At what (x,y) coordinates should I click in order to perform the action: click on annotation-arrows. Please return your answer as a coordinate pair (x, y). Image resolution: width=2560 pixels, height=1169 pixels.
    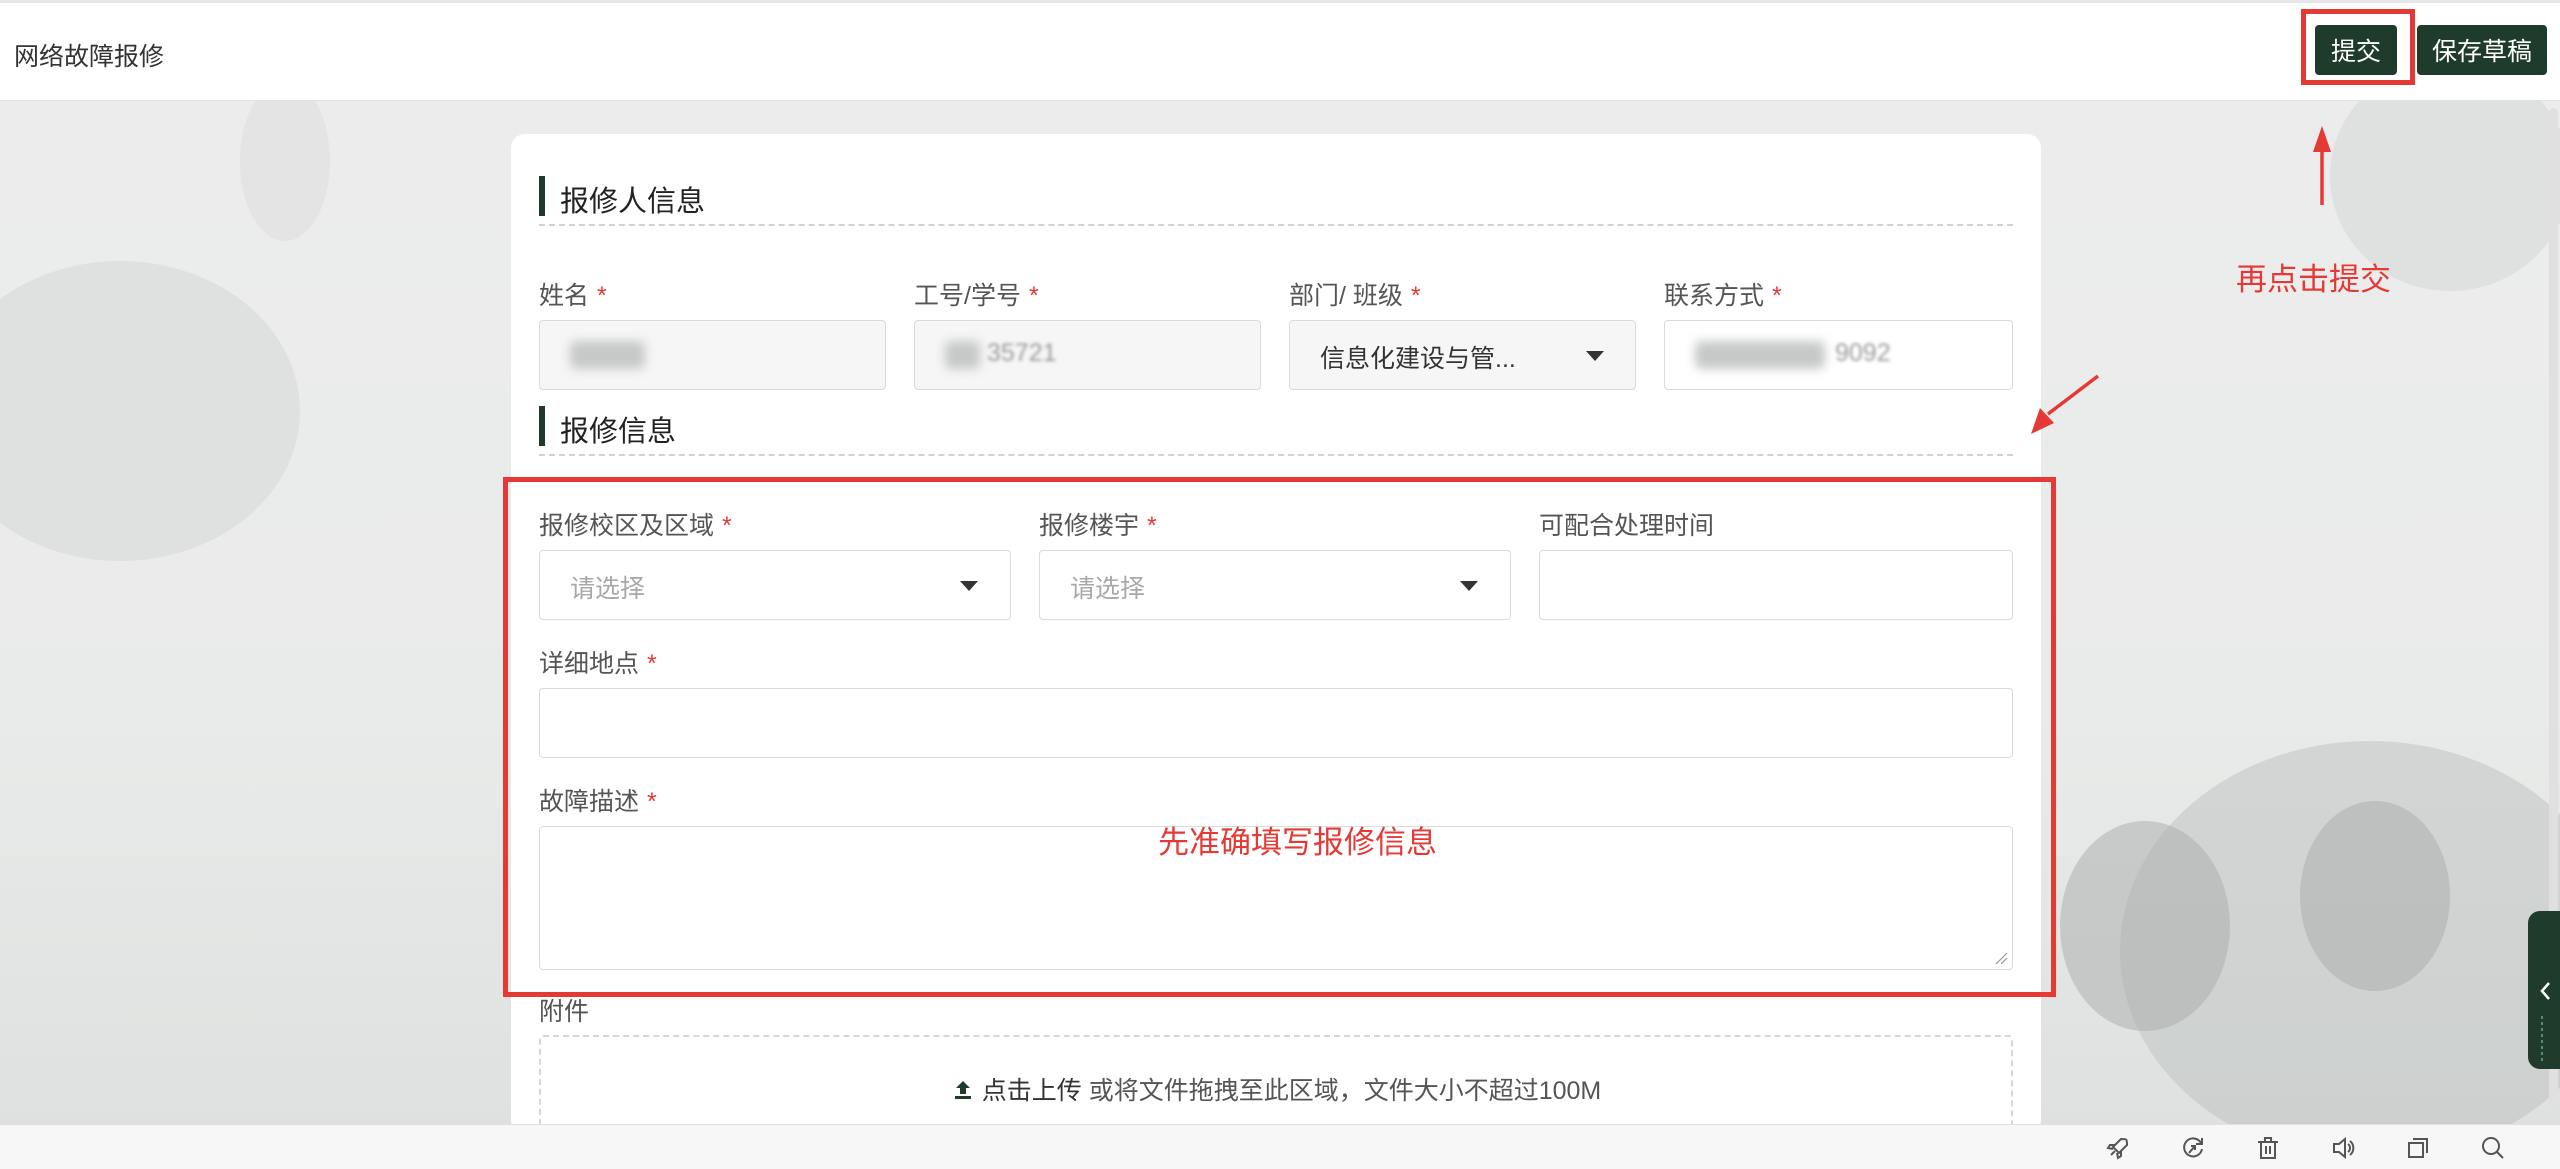
    Looking at the image, I should click on (2181, 280).